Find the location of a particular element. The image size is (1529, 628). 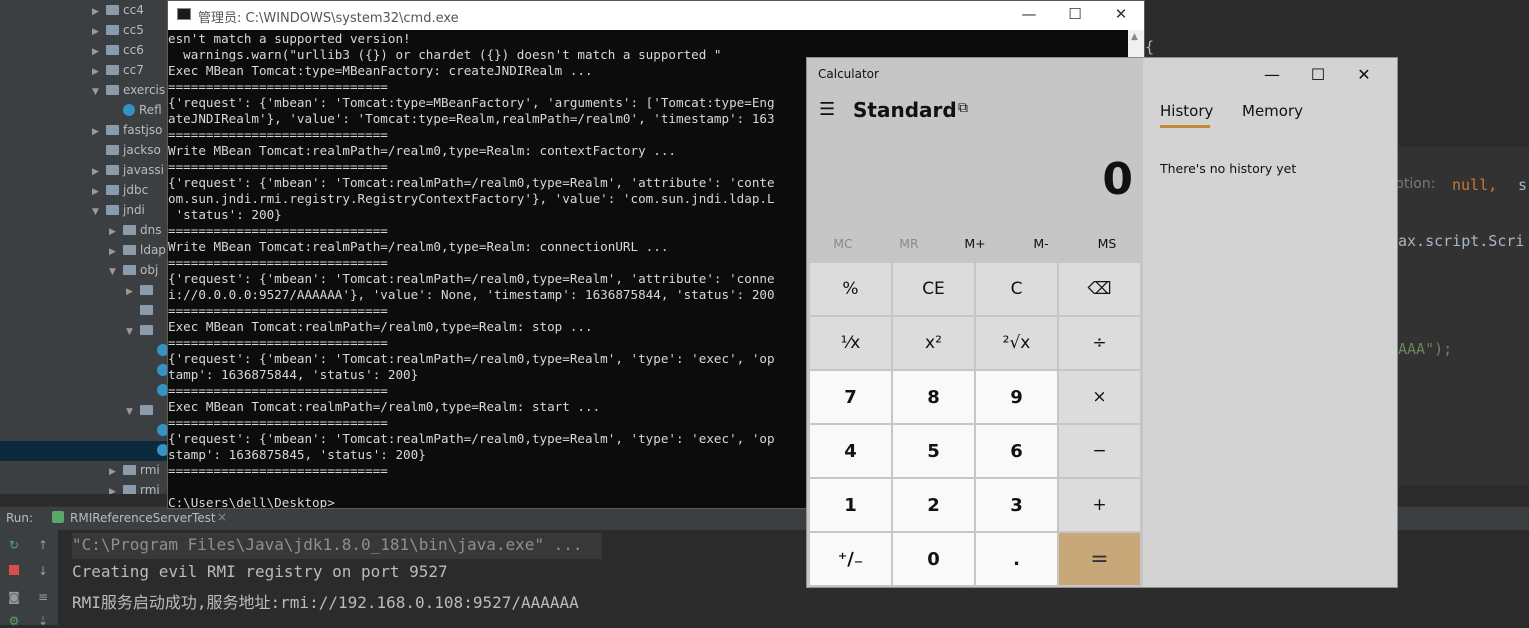

plus-key: + is located at coordinates (1099, 505).